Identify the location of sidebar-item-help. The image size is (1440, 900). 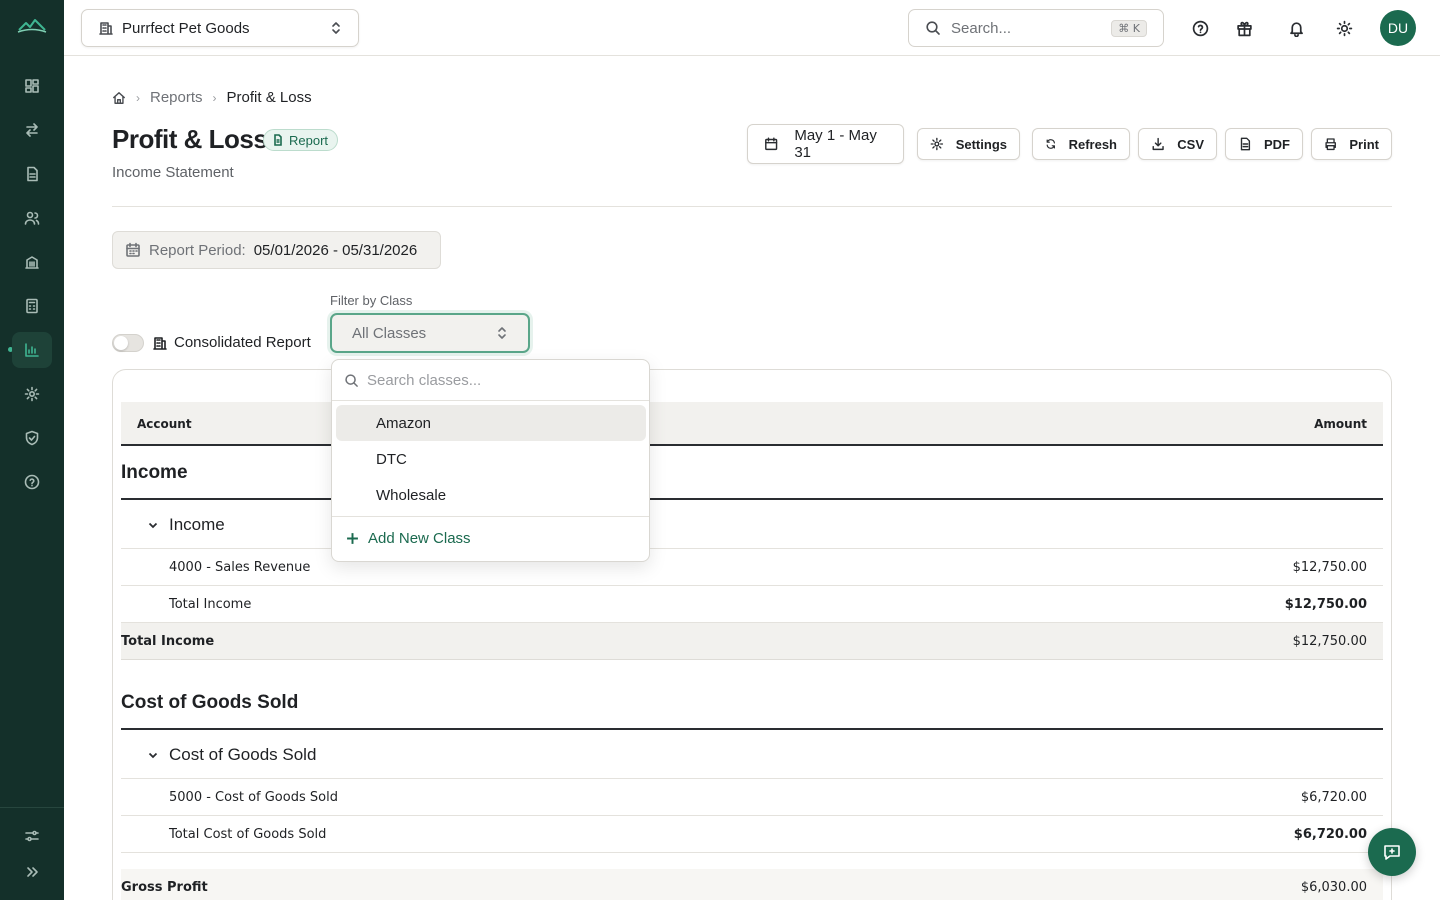
(32, 482).